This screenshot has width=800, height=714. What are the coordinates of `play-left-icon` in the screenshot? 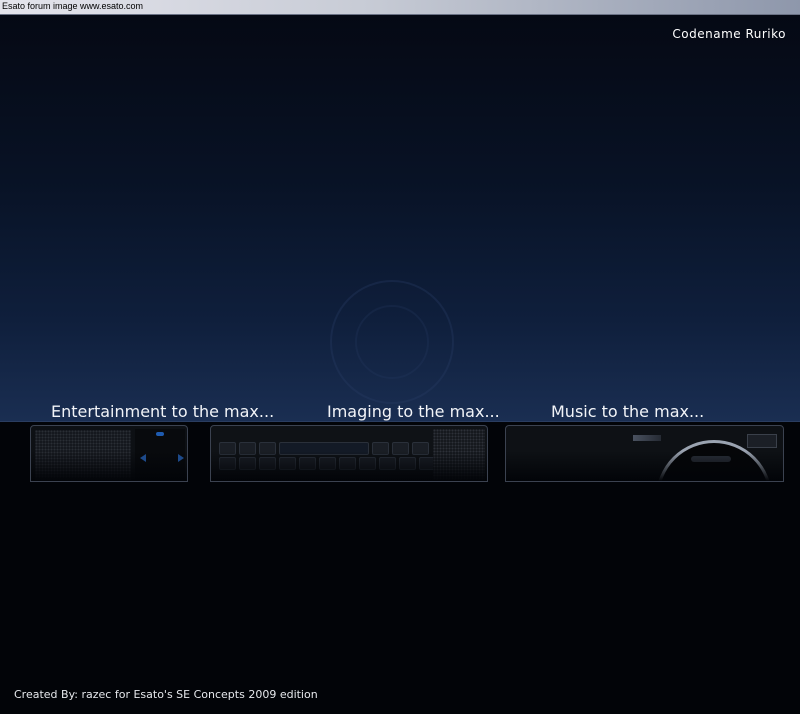 It's located at (143, 458).